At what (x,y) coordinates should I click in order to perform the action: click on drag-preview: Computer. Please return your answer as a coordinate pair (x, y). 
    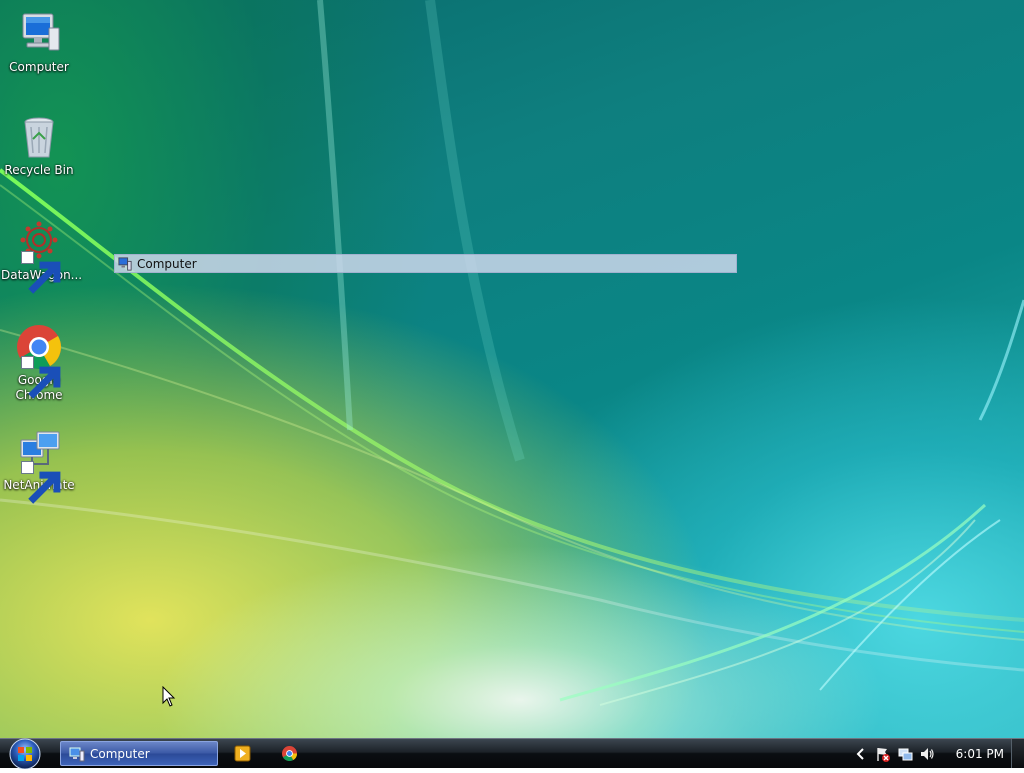
    Looking at the image, I should click on (425, 263).